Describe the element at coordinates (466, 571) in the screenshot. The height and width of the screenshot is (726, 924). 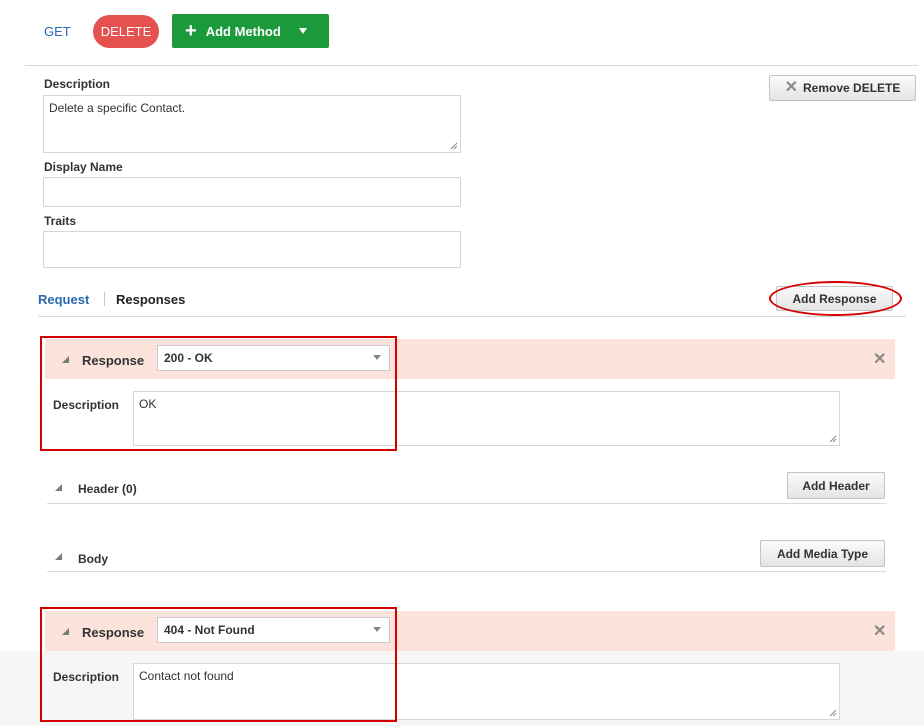
I see `body-divider` at that location.